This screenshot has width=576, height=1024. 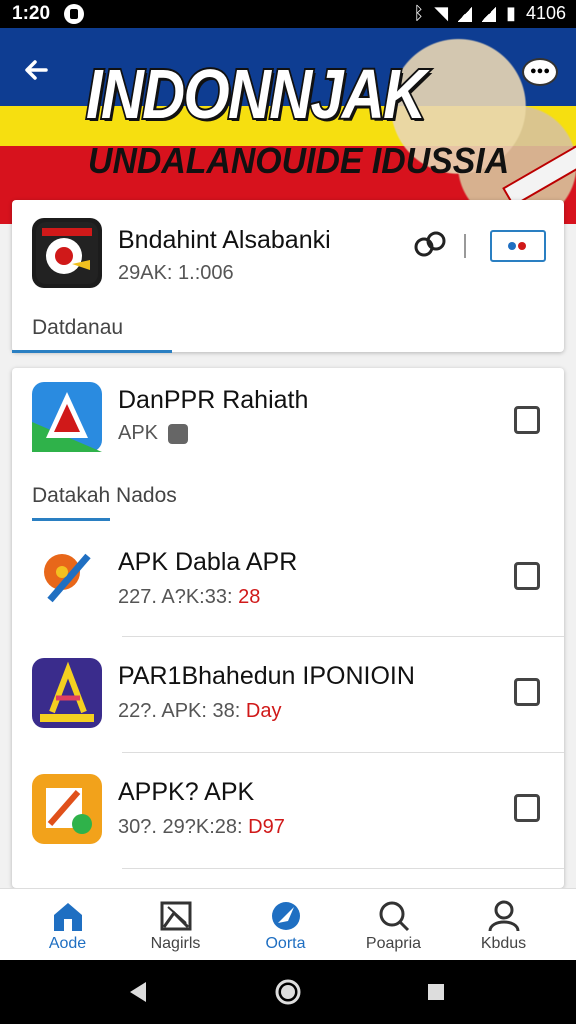 I want to click on home-button-icon, so click(x=288, y=992).